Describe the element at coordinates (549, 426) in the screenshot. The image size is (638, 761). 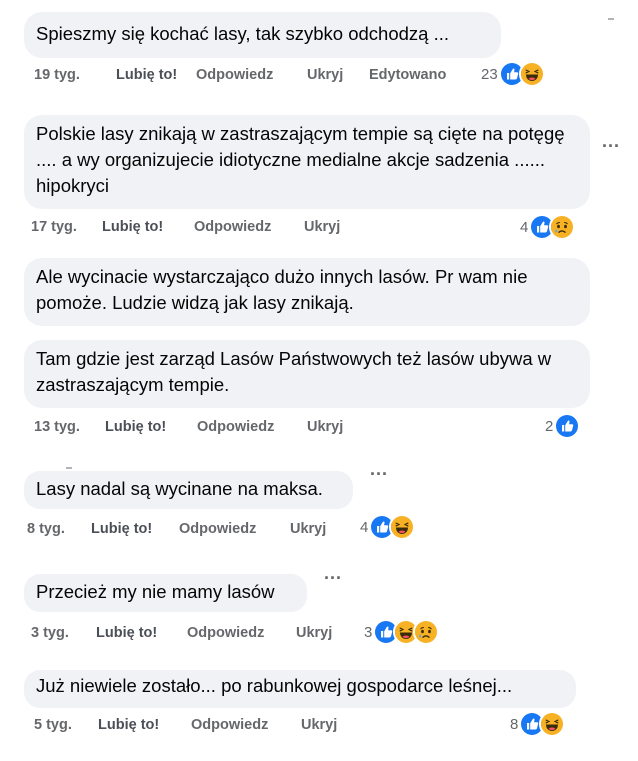
I see `reaction-count: 2` at that location.